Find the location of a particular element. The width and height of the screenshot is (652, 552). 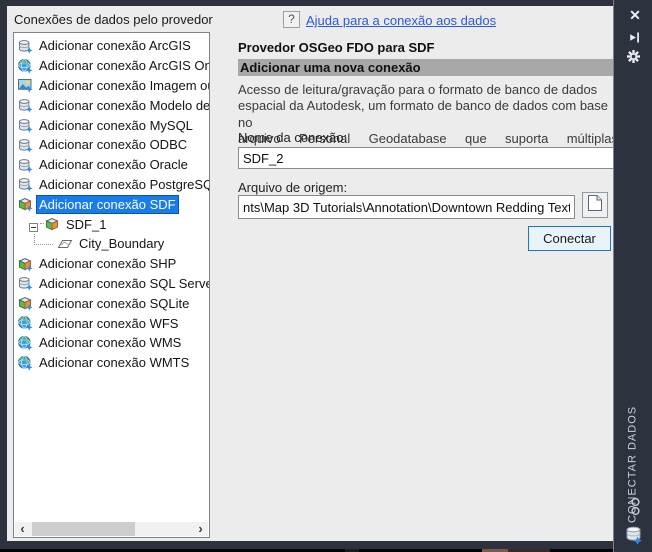

tree-connector-line is located at coordinates (43, 239).